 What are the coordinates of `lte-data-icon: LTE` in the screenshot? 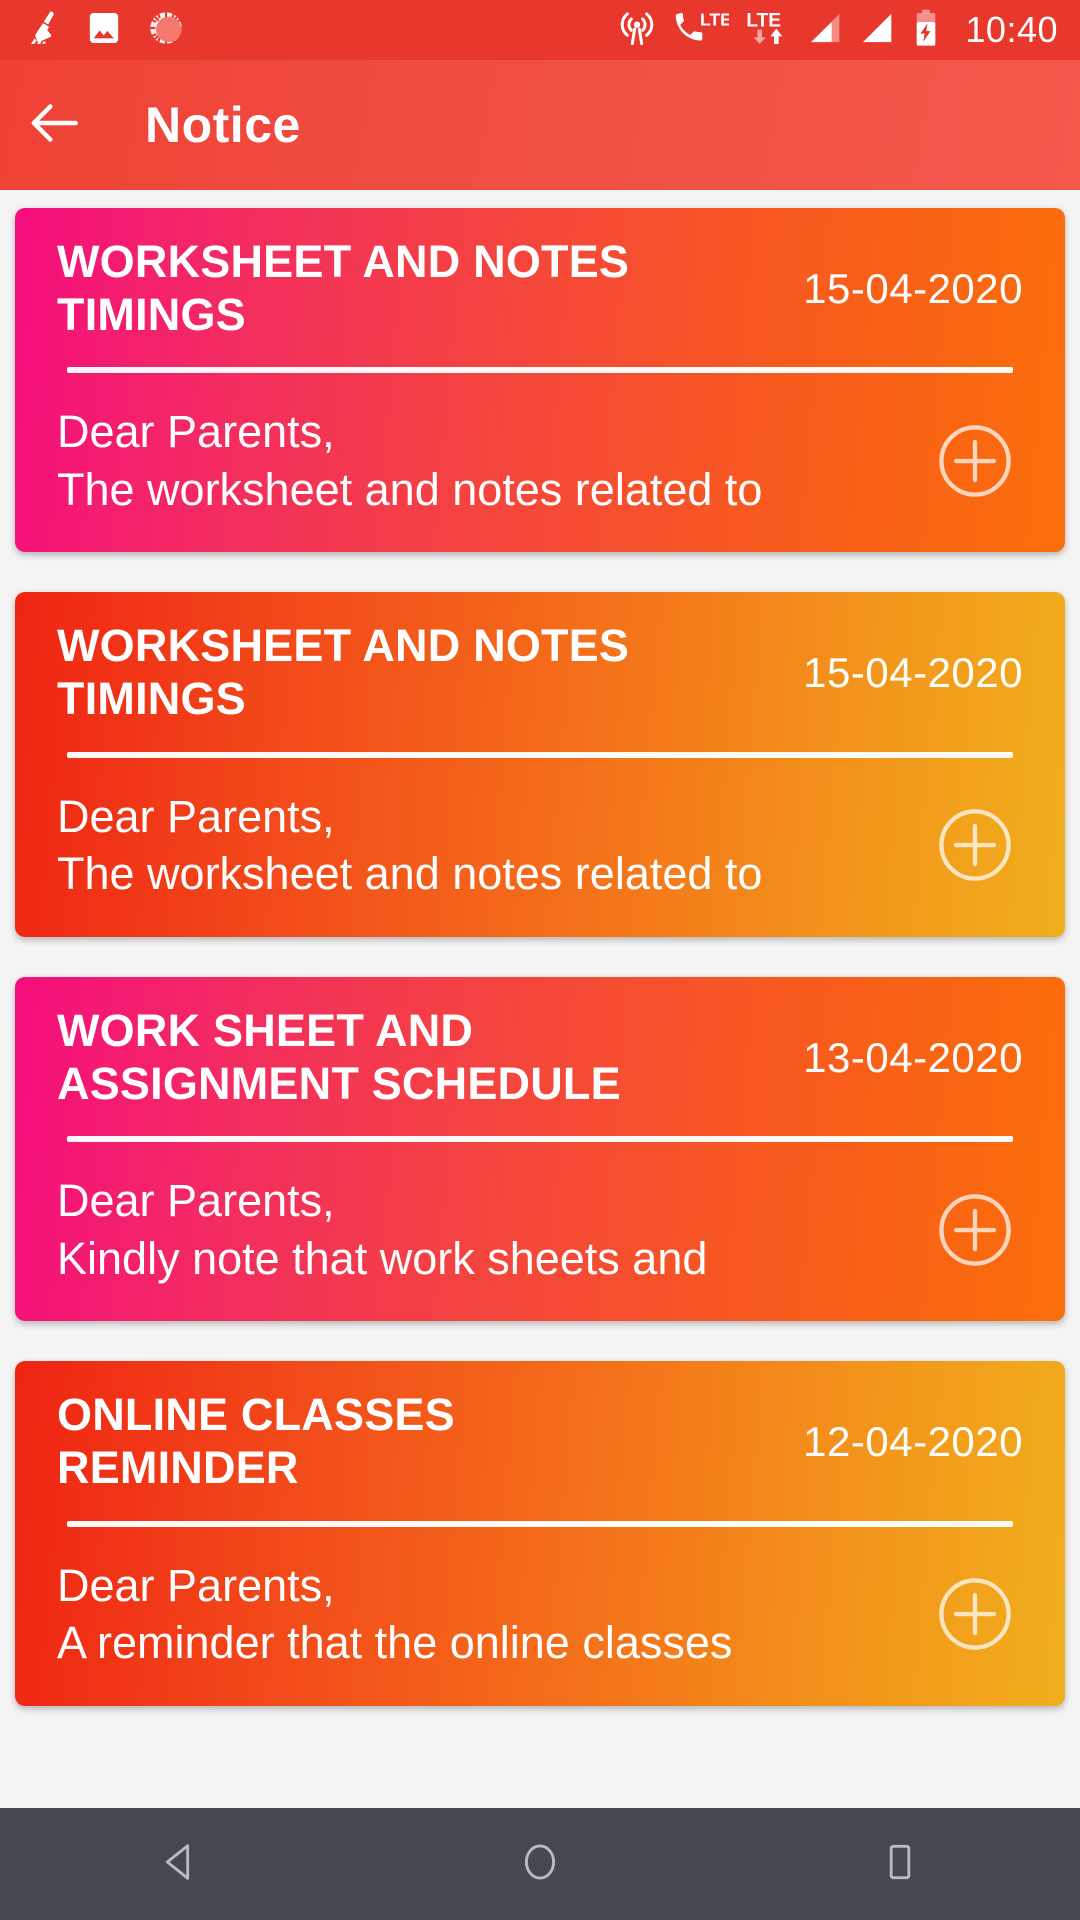 It's located at (768, 30).